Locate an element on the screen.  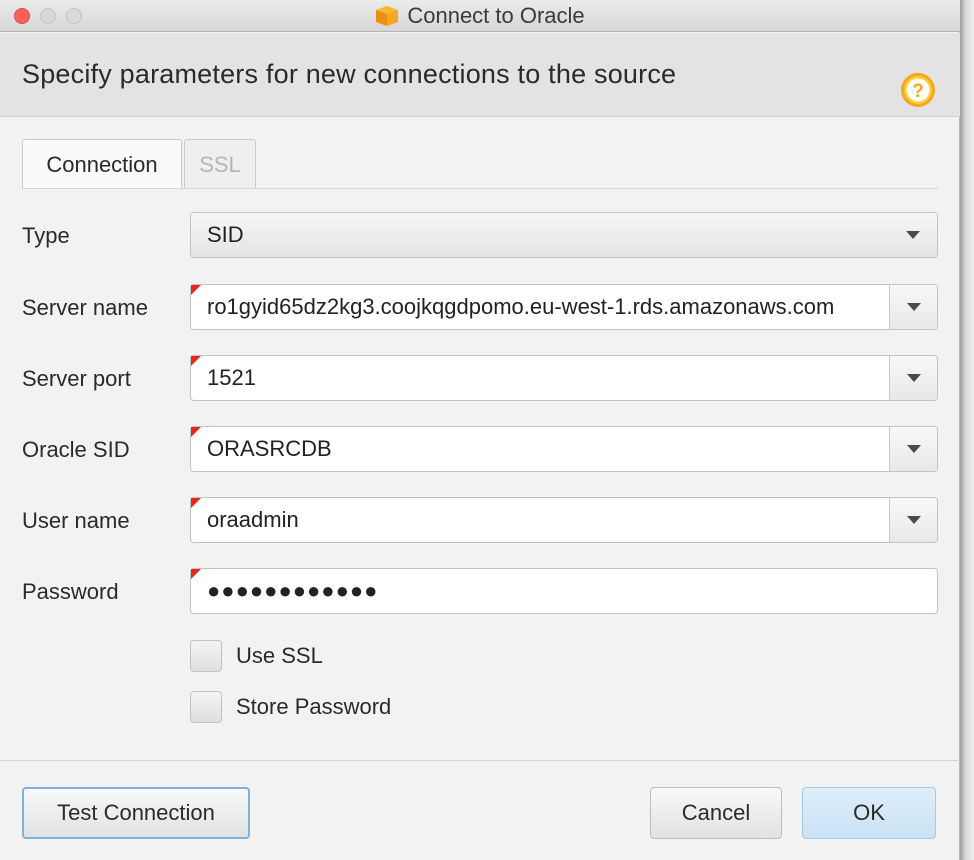
user-name-combo: oraadmin is located at coordinates (564, 520).